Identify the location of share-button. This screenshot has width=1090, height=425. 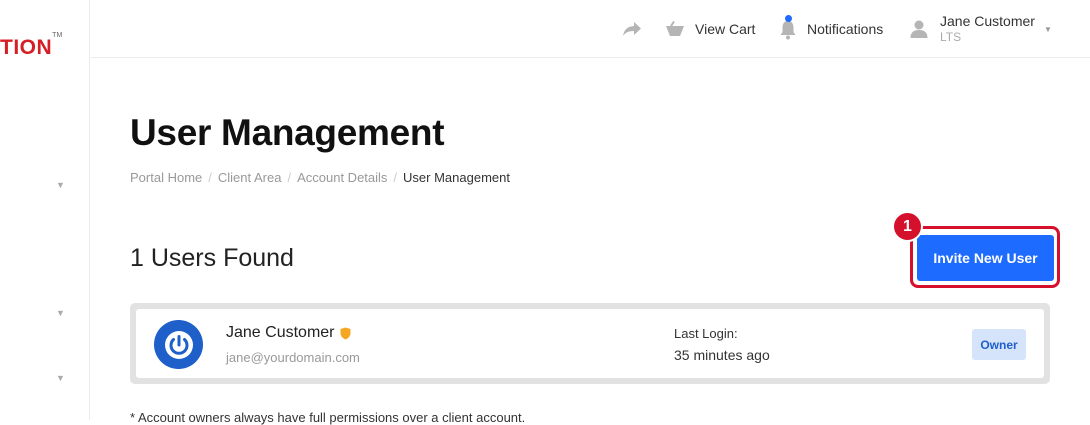
(632, 29).